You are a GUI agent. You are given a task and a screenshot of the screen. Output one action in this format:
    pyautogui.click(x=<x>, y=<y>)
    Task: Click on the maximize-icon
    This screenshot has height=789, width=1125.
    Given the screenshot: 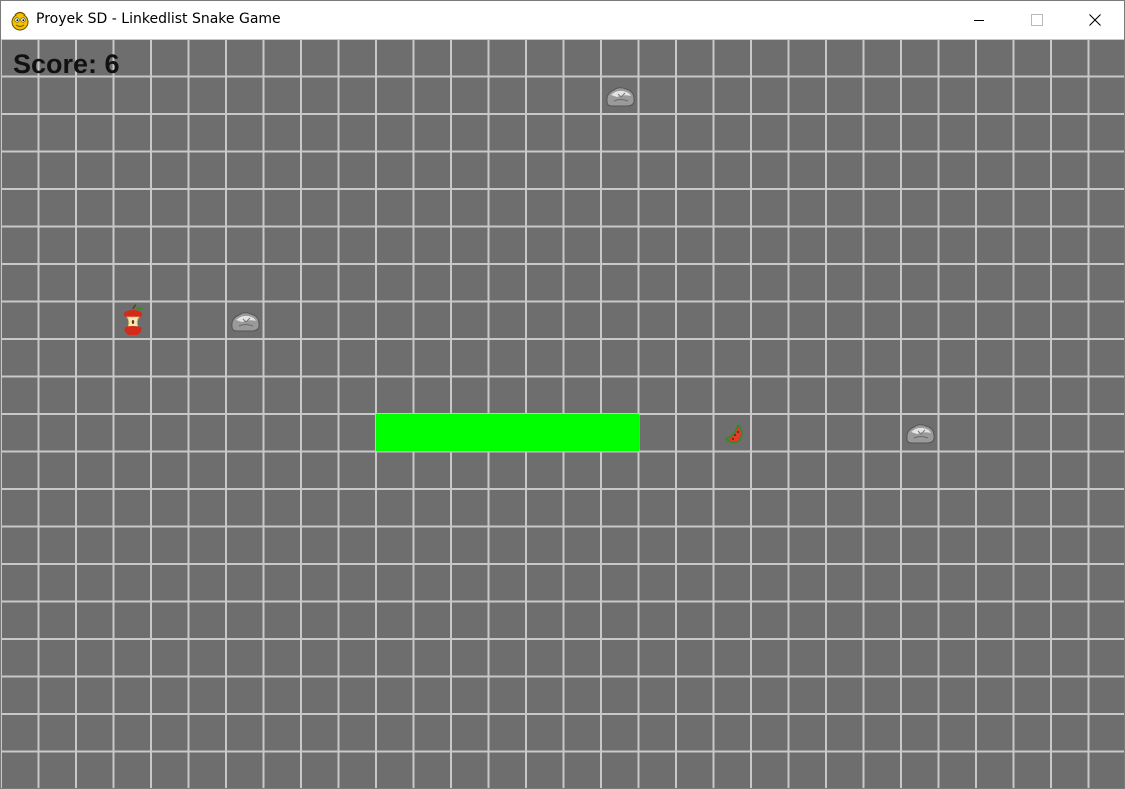 What is the action you would take?
    pyautogui.click(x=1037, y=20)
    